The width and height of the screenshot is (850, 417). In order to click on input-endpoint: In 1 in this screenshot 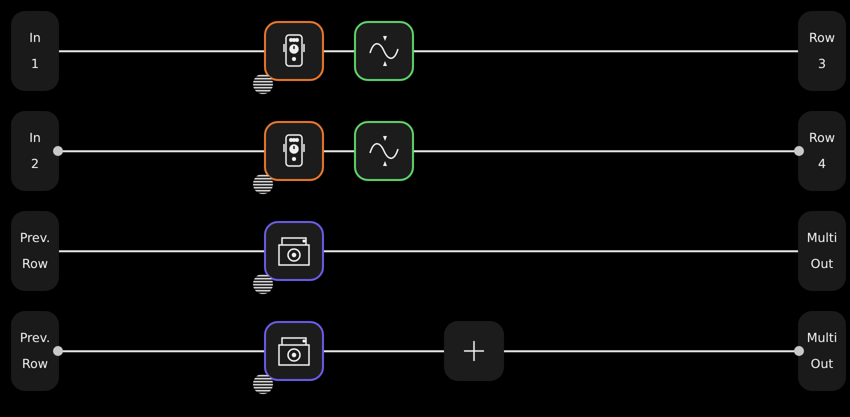, I will do `click(35, 51)`.